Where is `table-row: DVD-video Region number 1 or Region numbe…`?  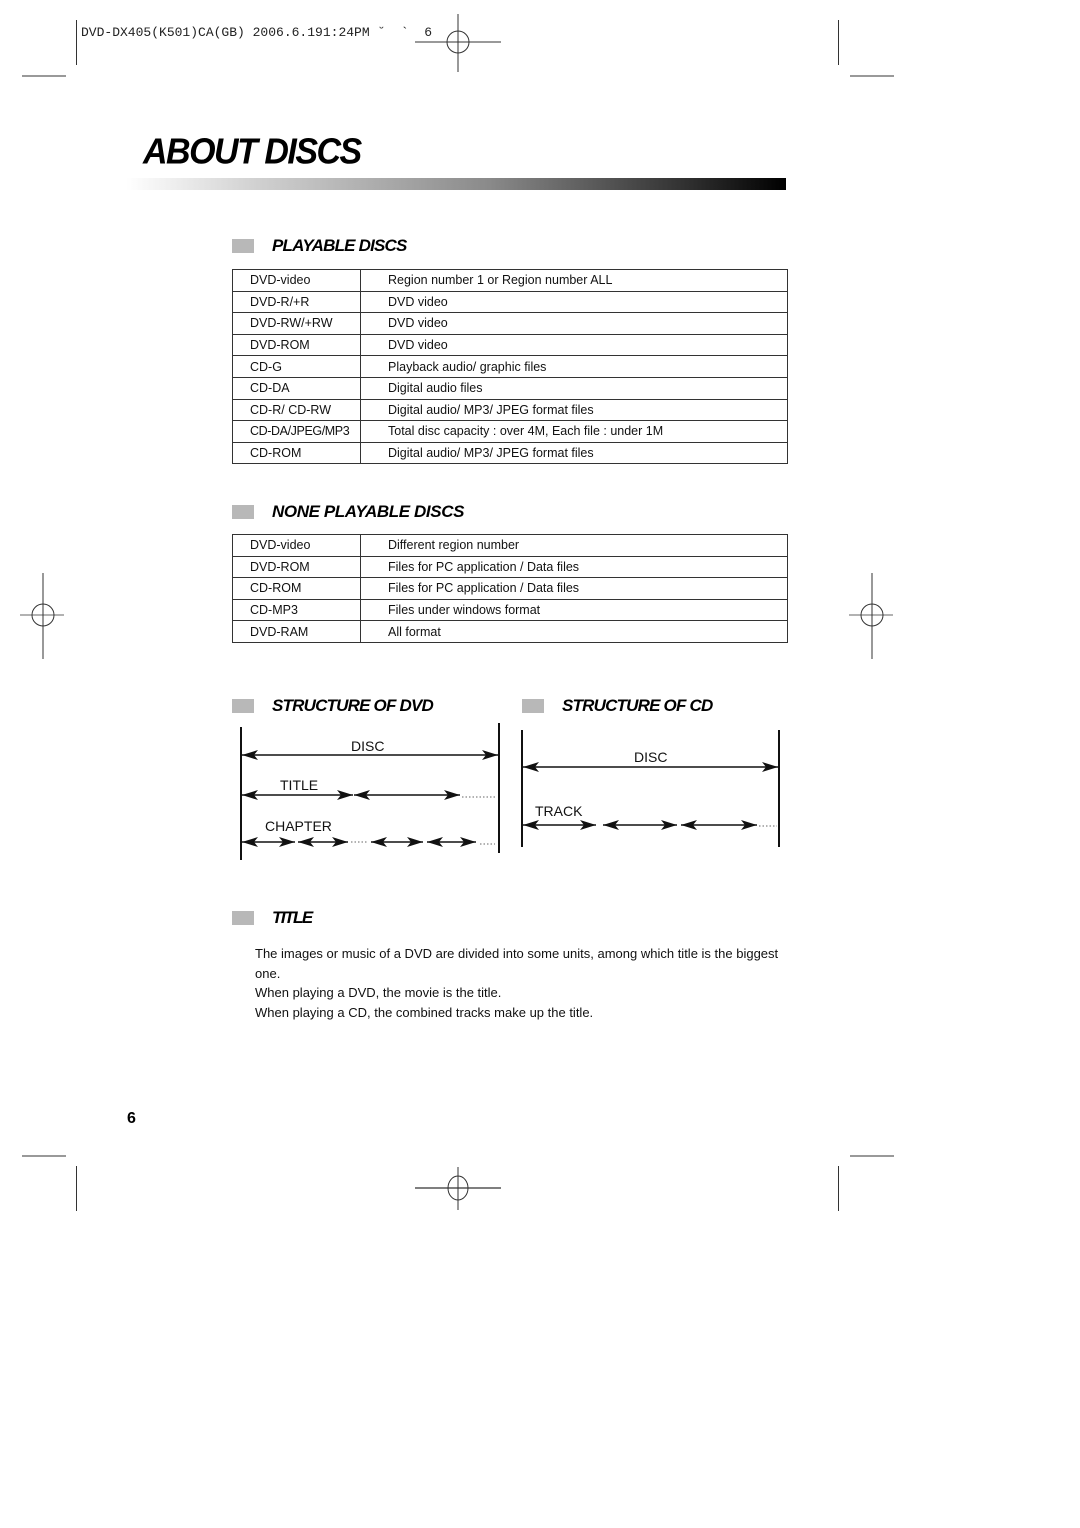 table-row: DVD-video Region number 1 or Region numbe… is located at coordinates (510, 280).